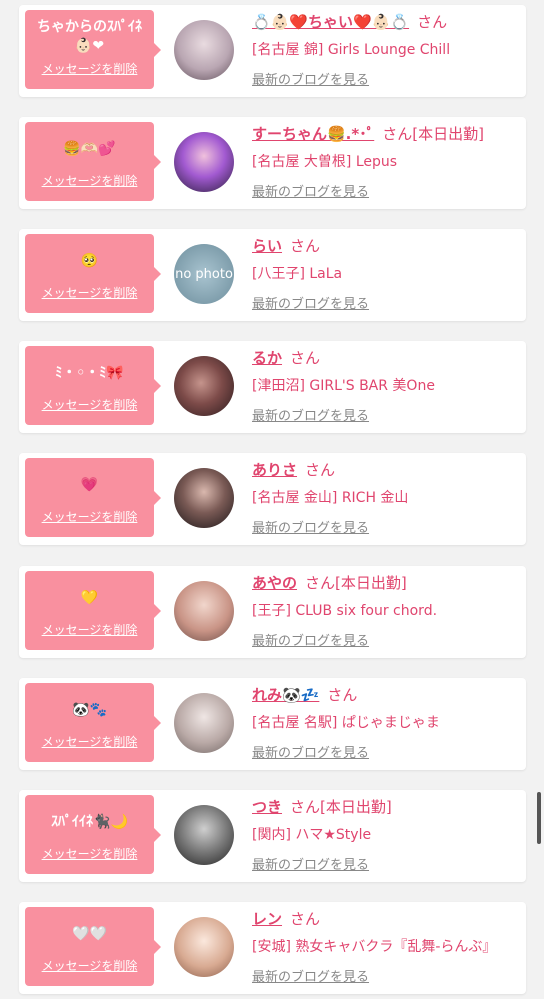  What do you see at coordinates (93, 161) in the screenshot?
I see `message-bubble: 🍔🫶🏻💕 メッセージを削除` at bounding box center [93, 161].